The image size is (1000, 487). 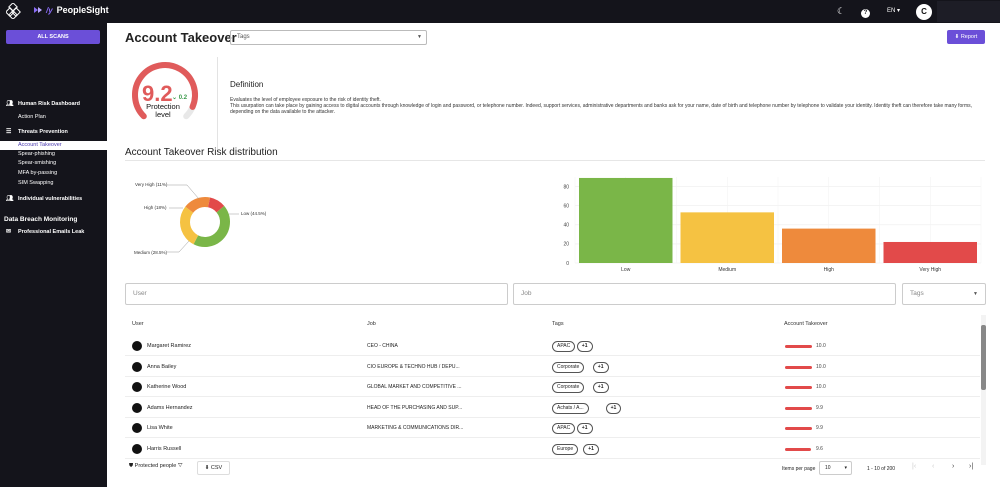 I want to click on bar-high, so click(x=829, y=245).